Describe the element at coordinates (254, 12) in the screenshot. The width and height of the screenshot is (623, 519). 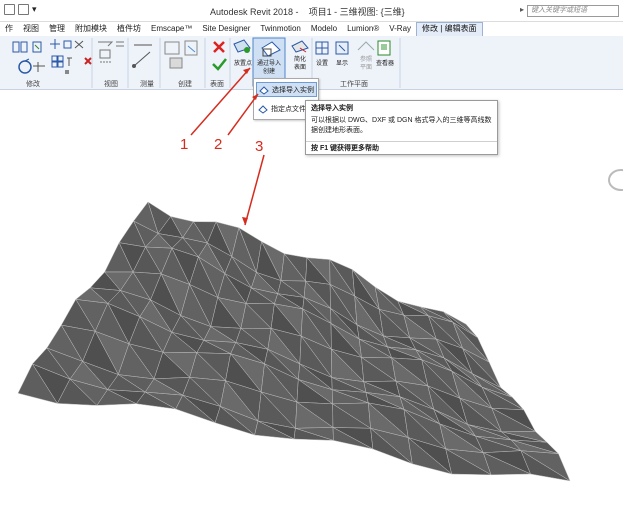
I see `app-title: Autodesk Revit 2018 -` at that location.